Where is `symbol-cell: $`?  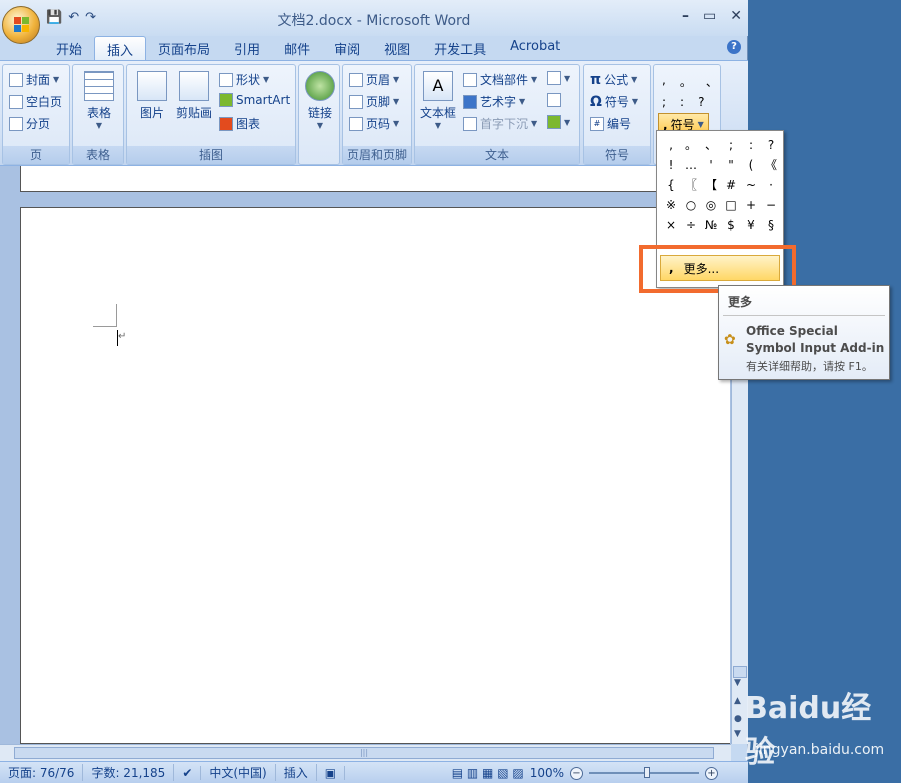 symbol-cell: $ is located at coordinates (731, 225).